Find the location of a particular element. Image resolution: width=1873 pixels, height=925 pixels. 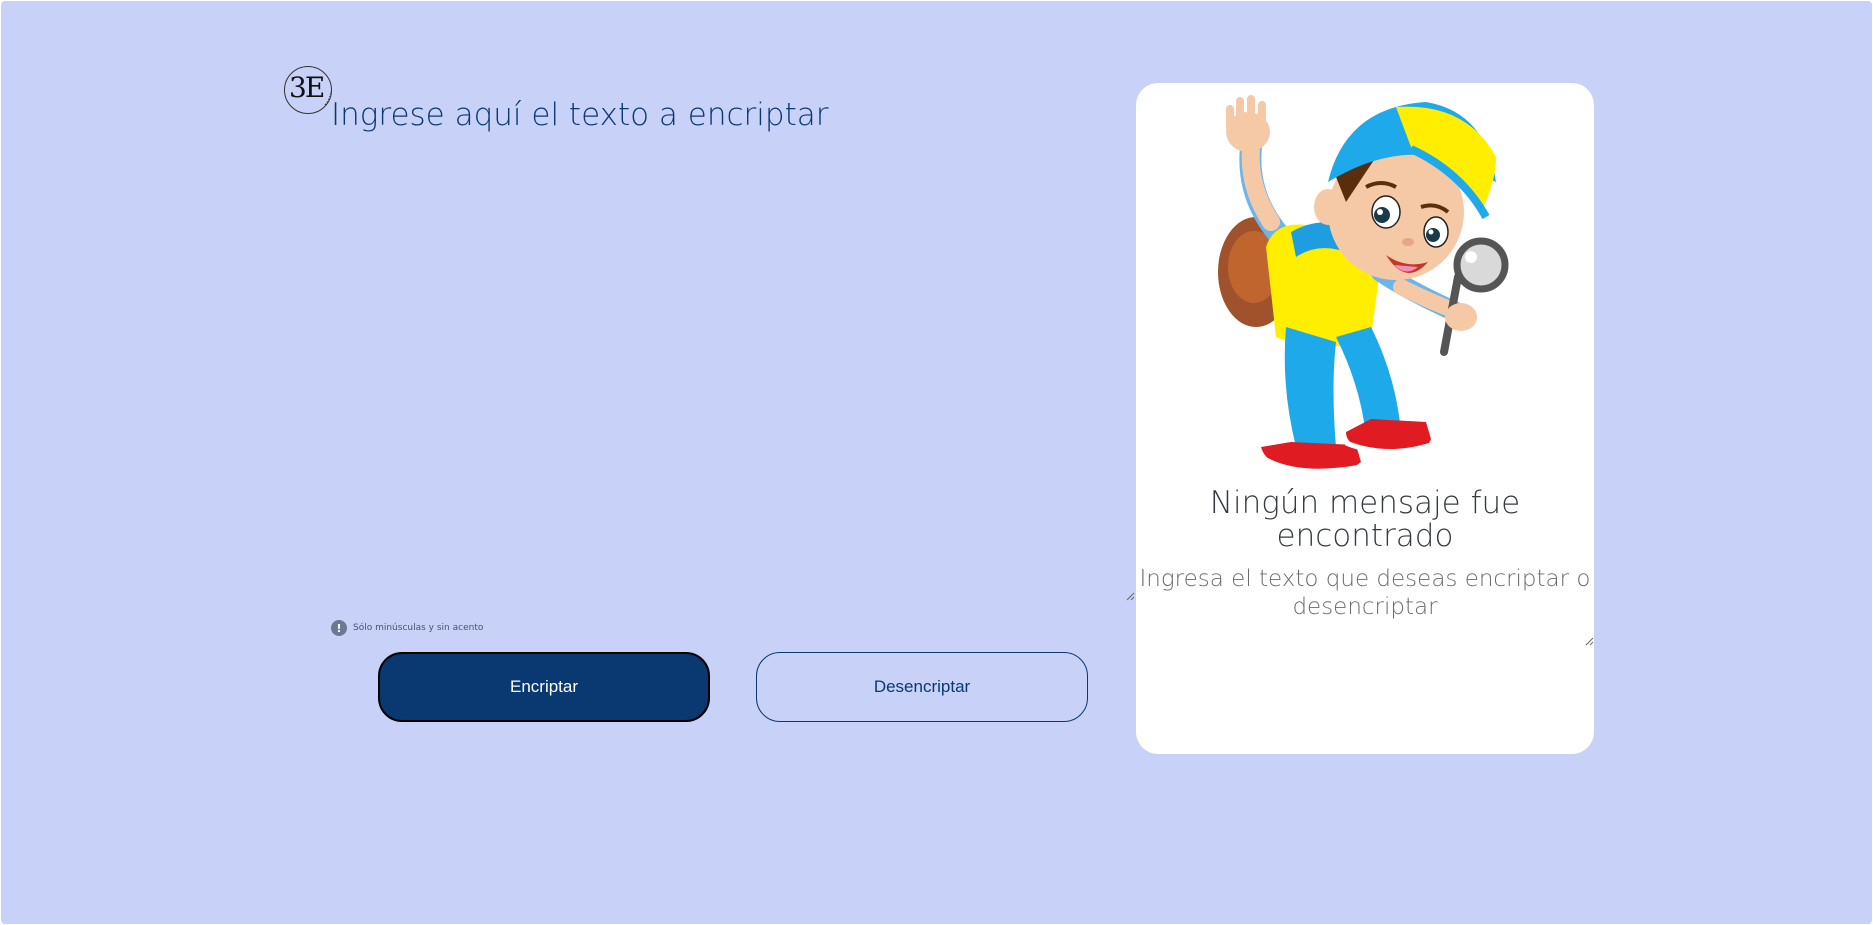

exclamation-icon: ! is located at coordinates (339, 628).